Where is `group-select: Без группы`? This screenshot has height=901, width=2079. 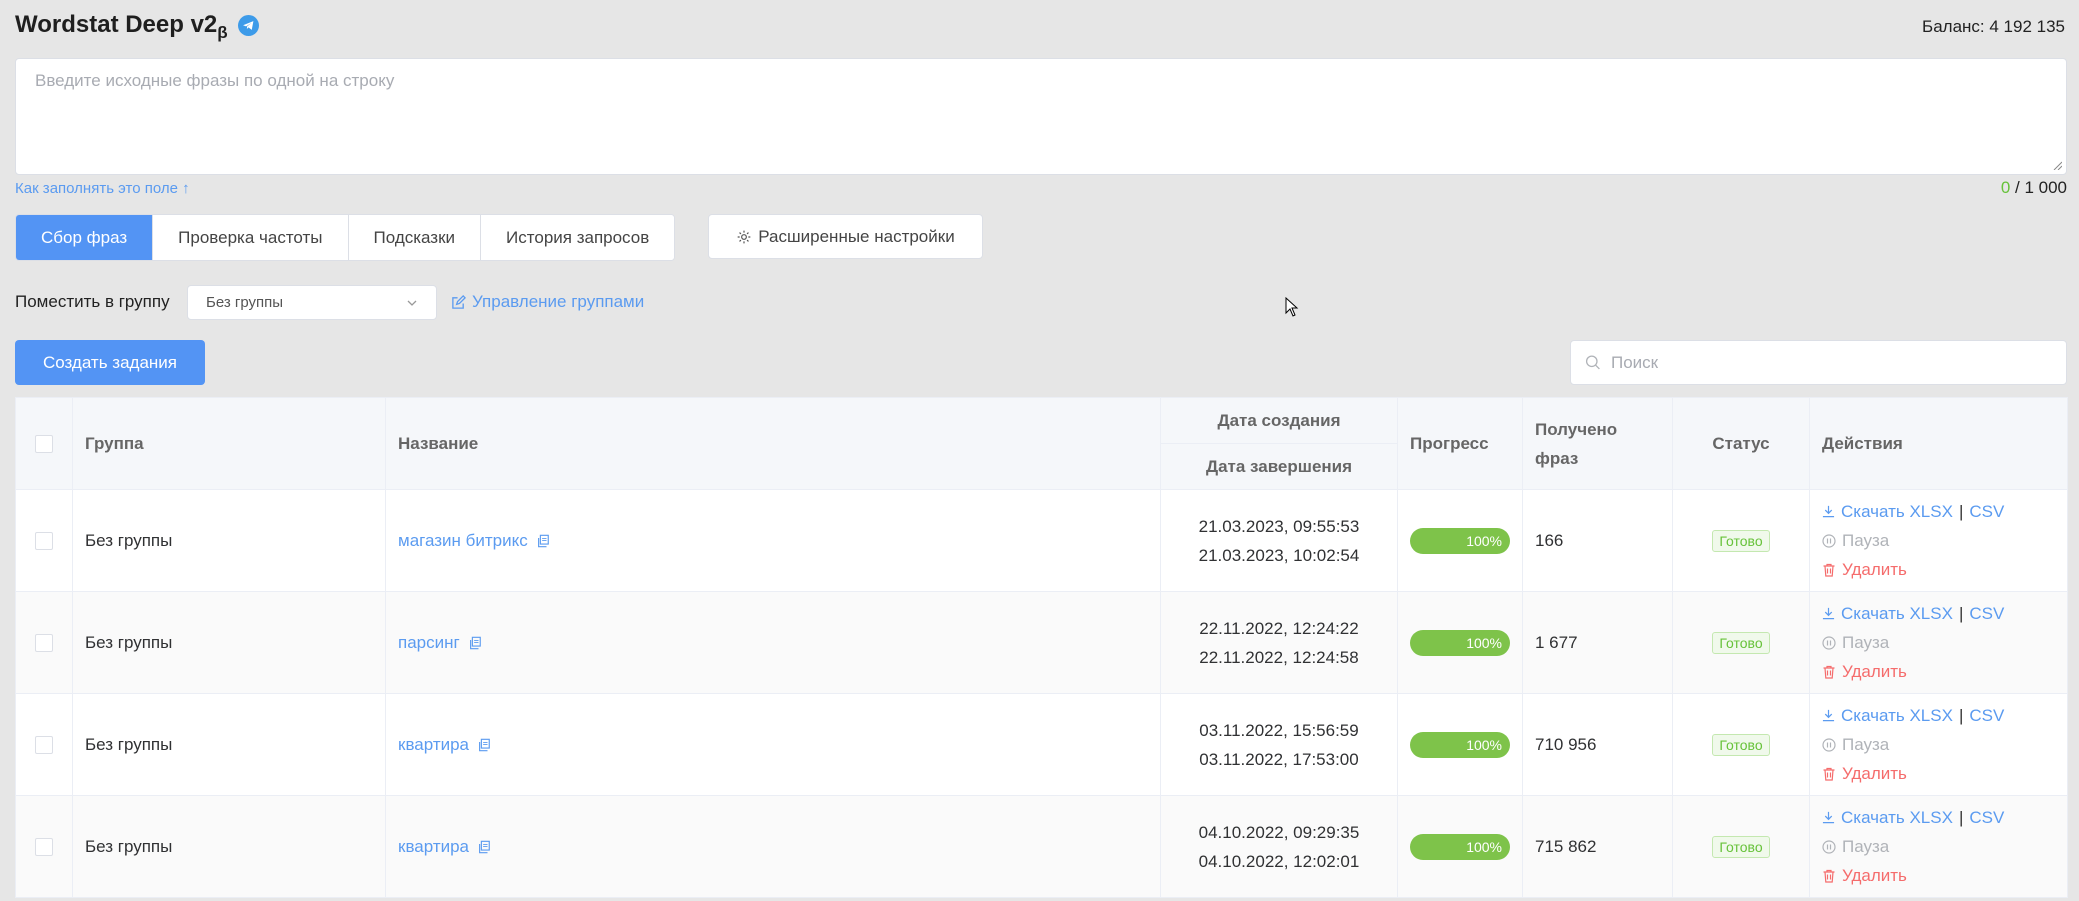 group-select: Без группы is located at coordinates (312, 302).